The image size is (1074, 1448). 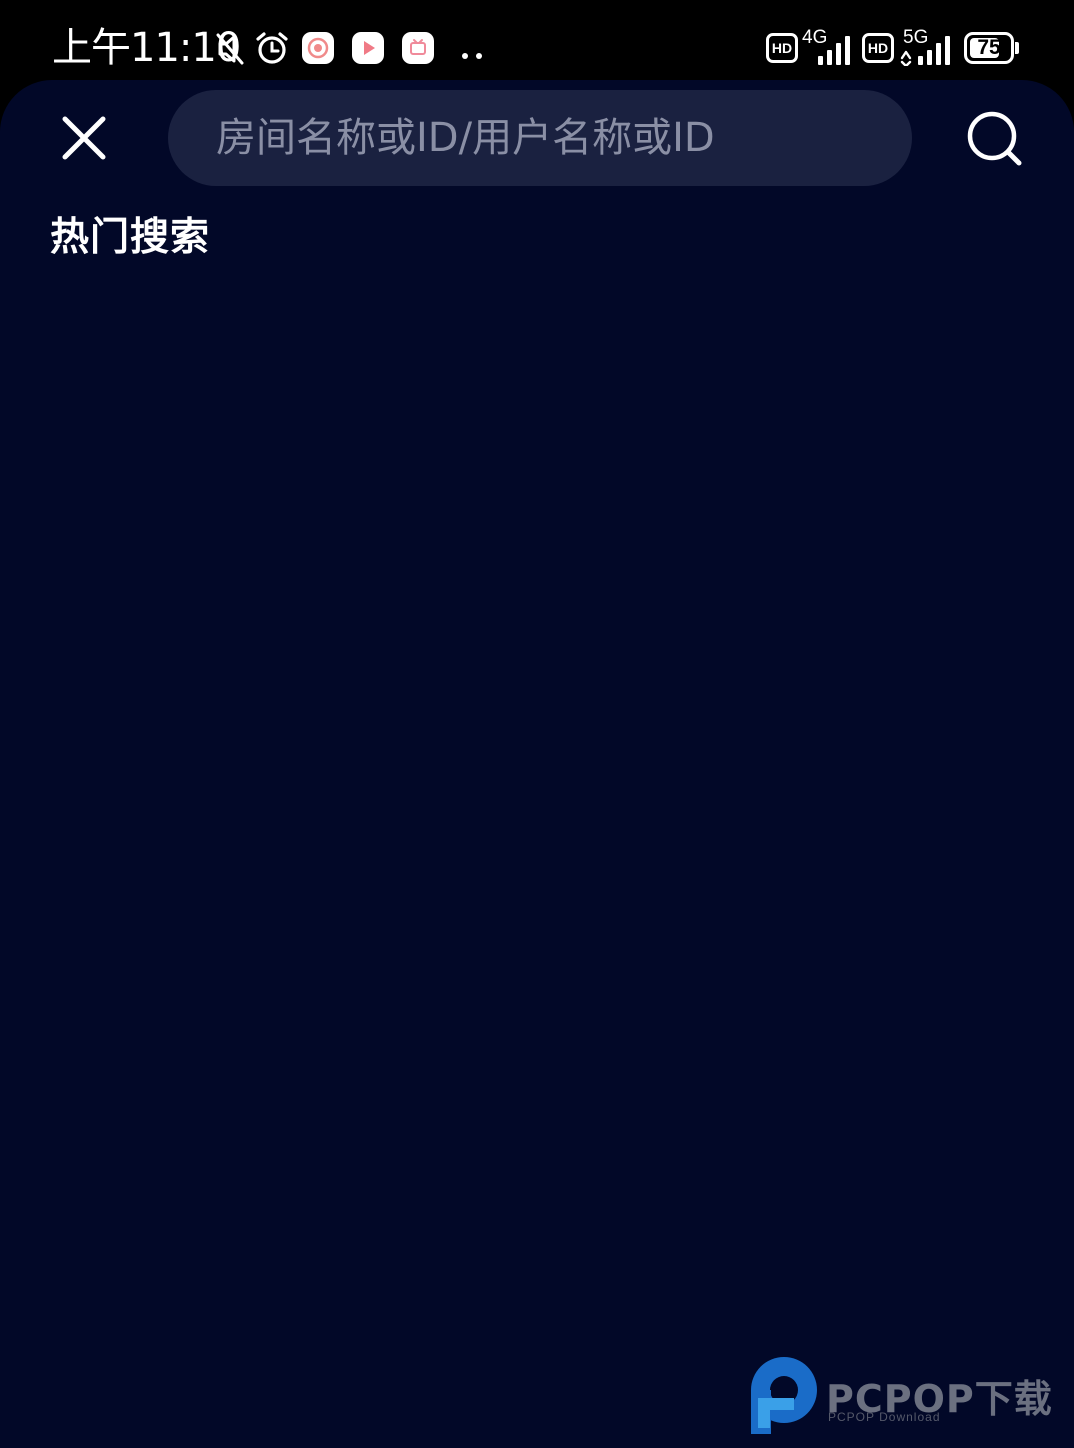 I want to click on search-input, so click(x=556, y=138).